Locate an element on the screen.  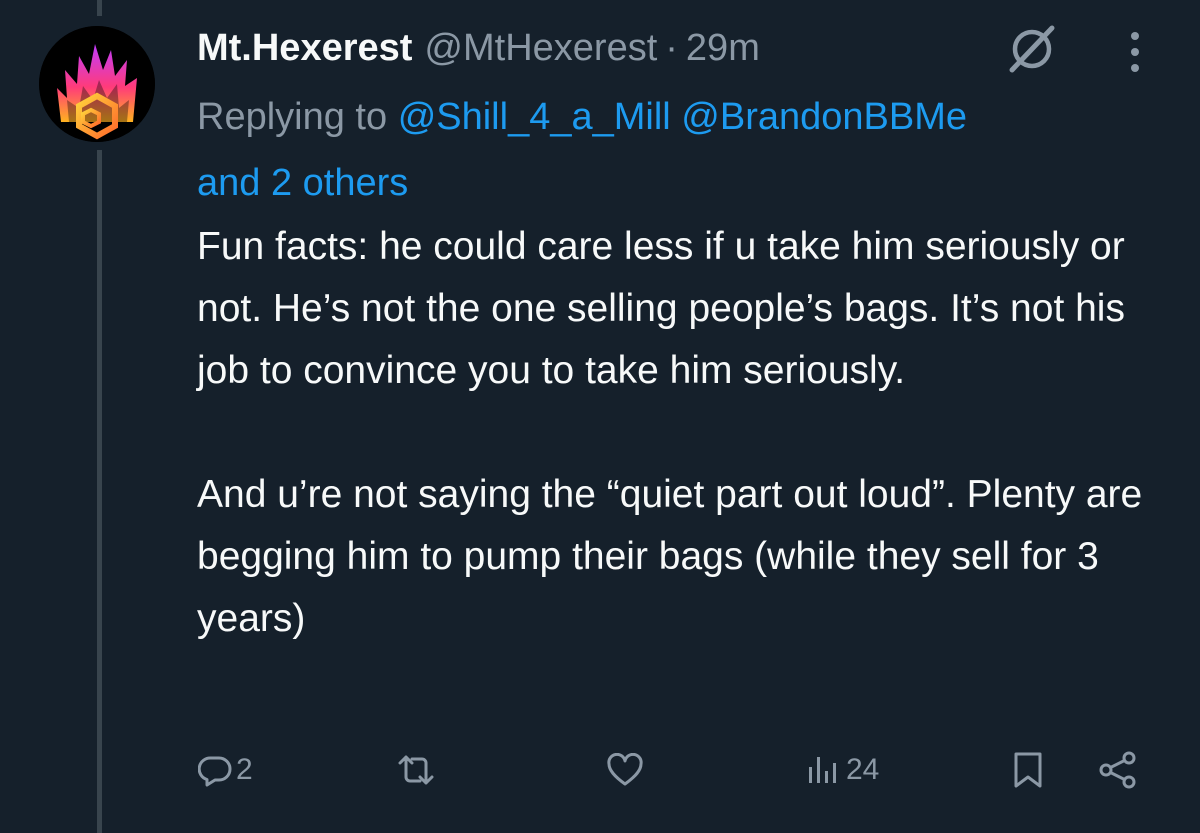
more-vertical-icon is located at coordinates (1135, 52).